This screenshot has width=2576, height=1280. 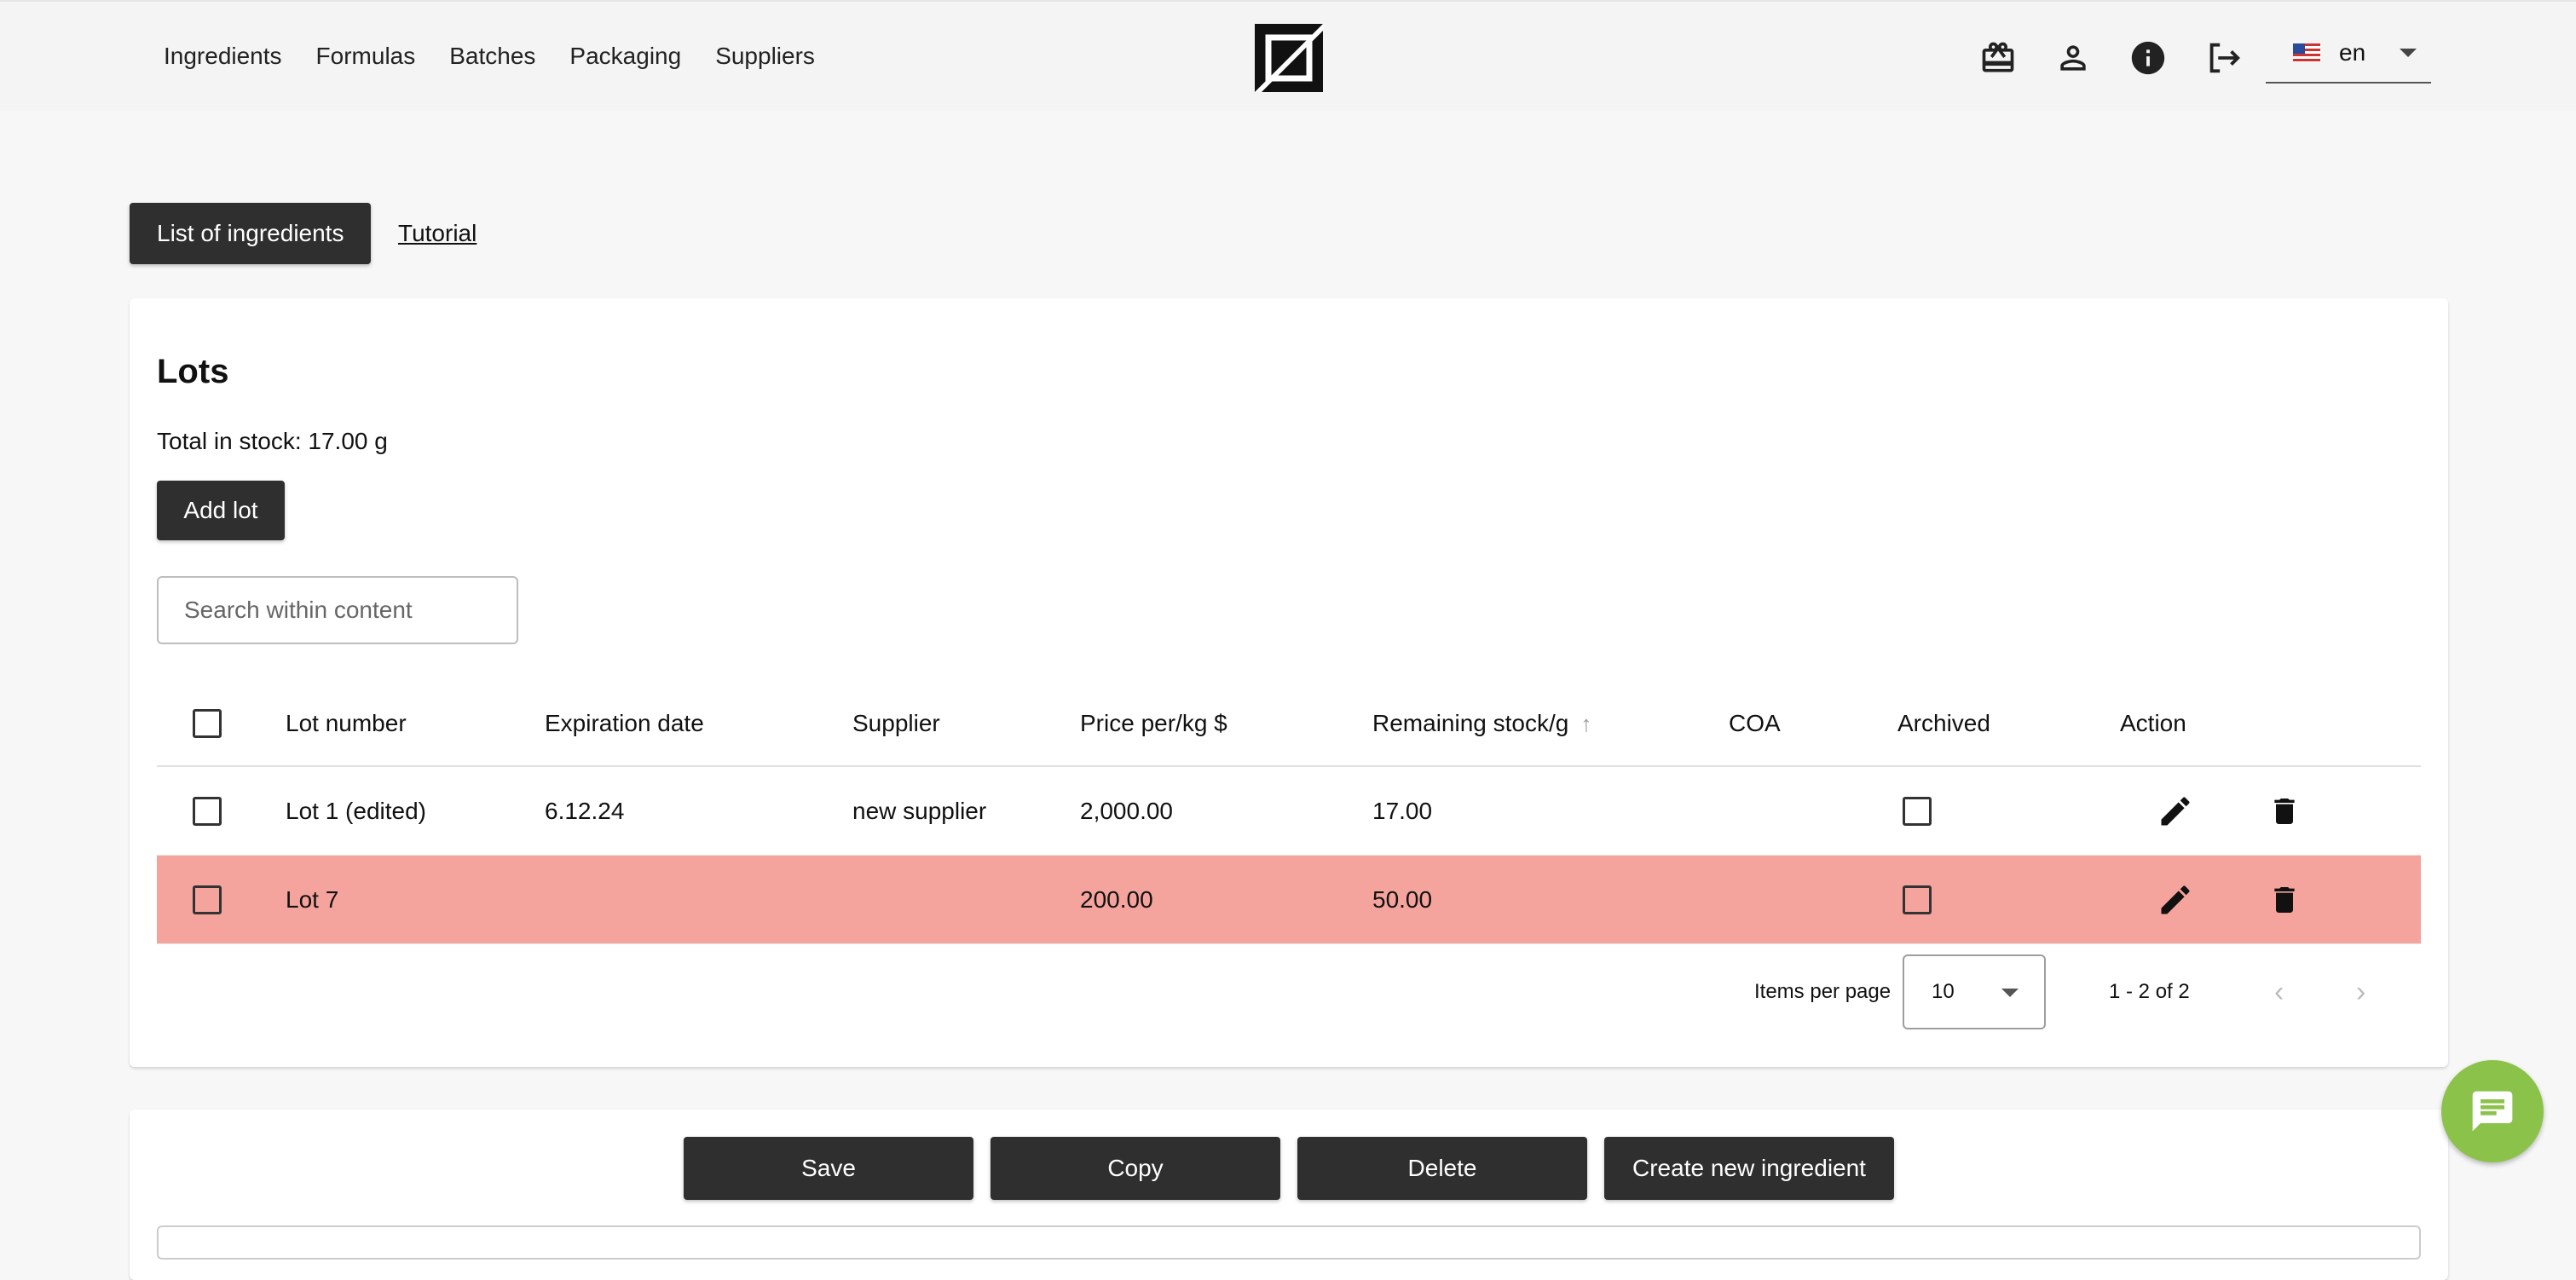 I want to click on cell-stock: 50.00, so click(x=1402, y=899).